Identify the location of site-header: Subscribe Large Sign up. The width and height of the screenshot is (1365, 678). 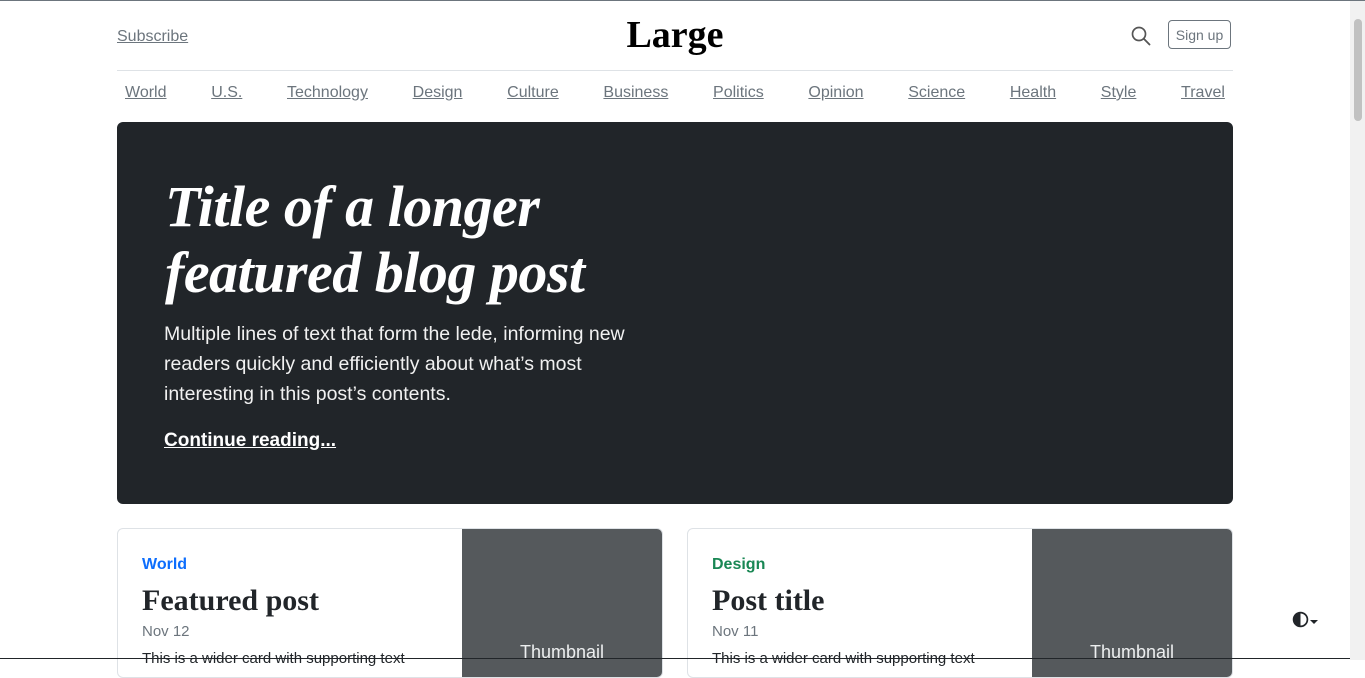
(675, 36).